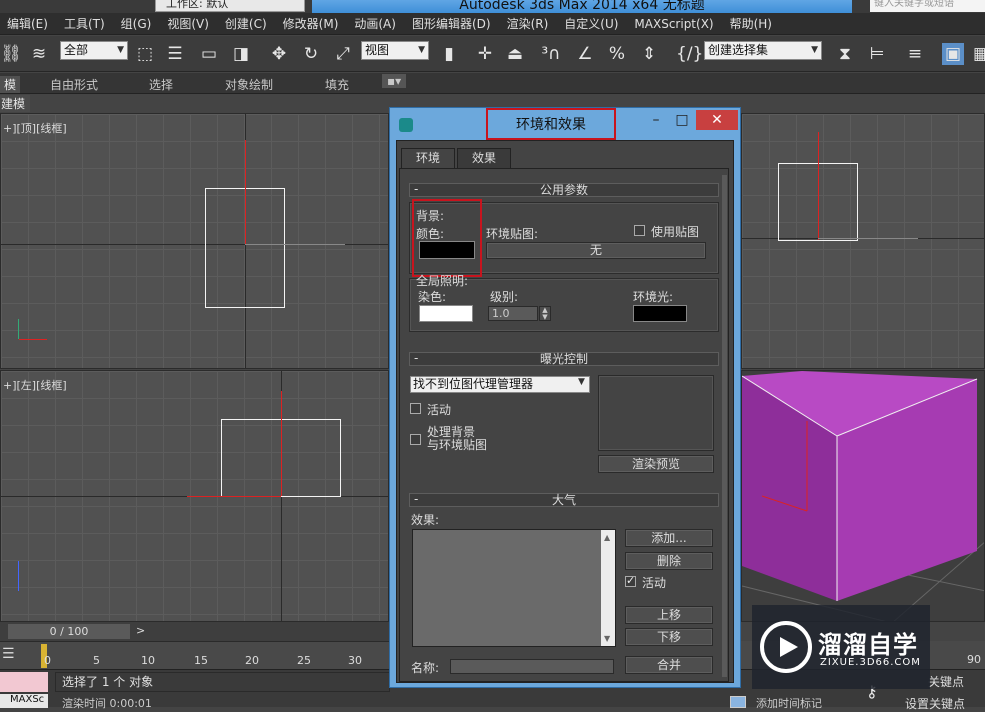 The image size is (985, 712). Describe the element at coordinates (927, 6) in the screenshot. I see `search-input: 键入关键字或短语` at that location.